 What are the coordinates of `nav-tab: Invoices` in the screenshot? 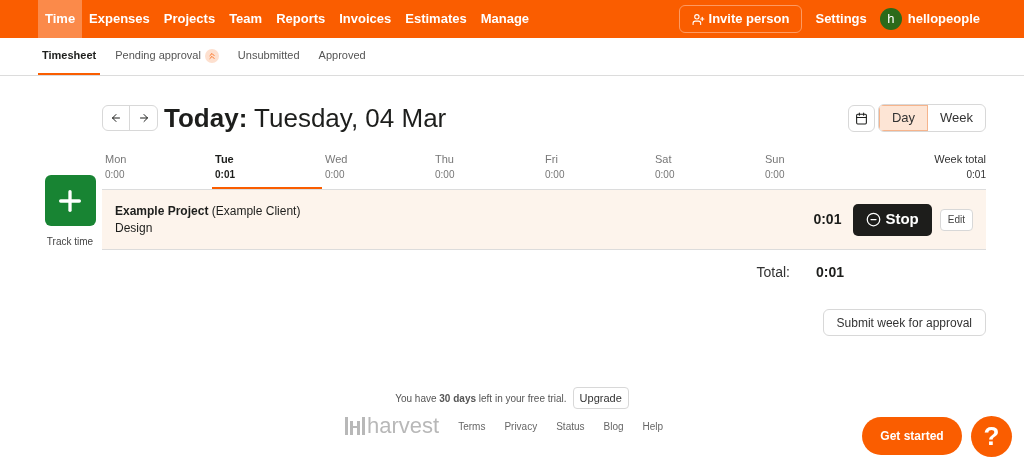 It's located at (365, 19).